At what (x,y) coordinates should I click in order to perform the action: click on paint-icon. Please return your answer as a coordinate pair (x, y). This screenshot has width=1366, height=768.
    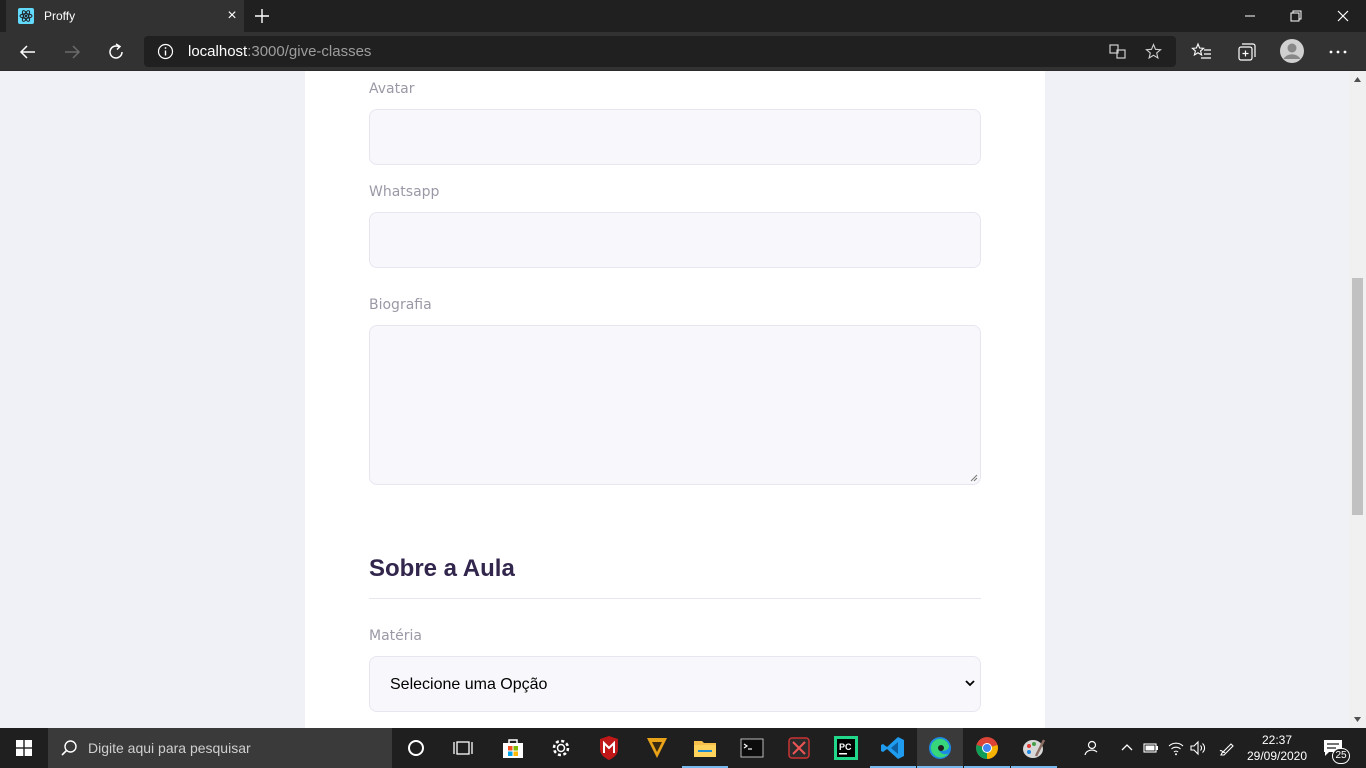
    Looking at the image, I should click on (1034, 748).